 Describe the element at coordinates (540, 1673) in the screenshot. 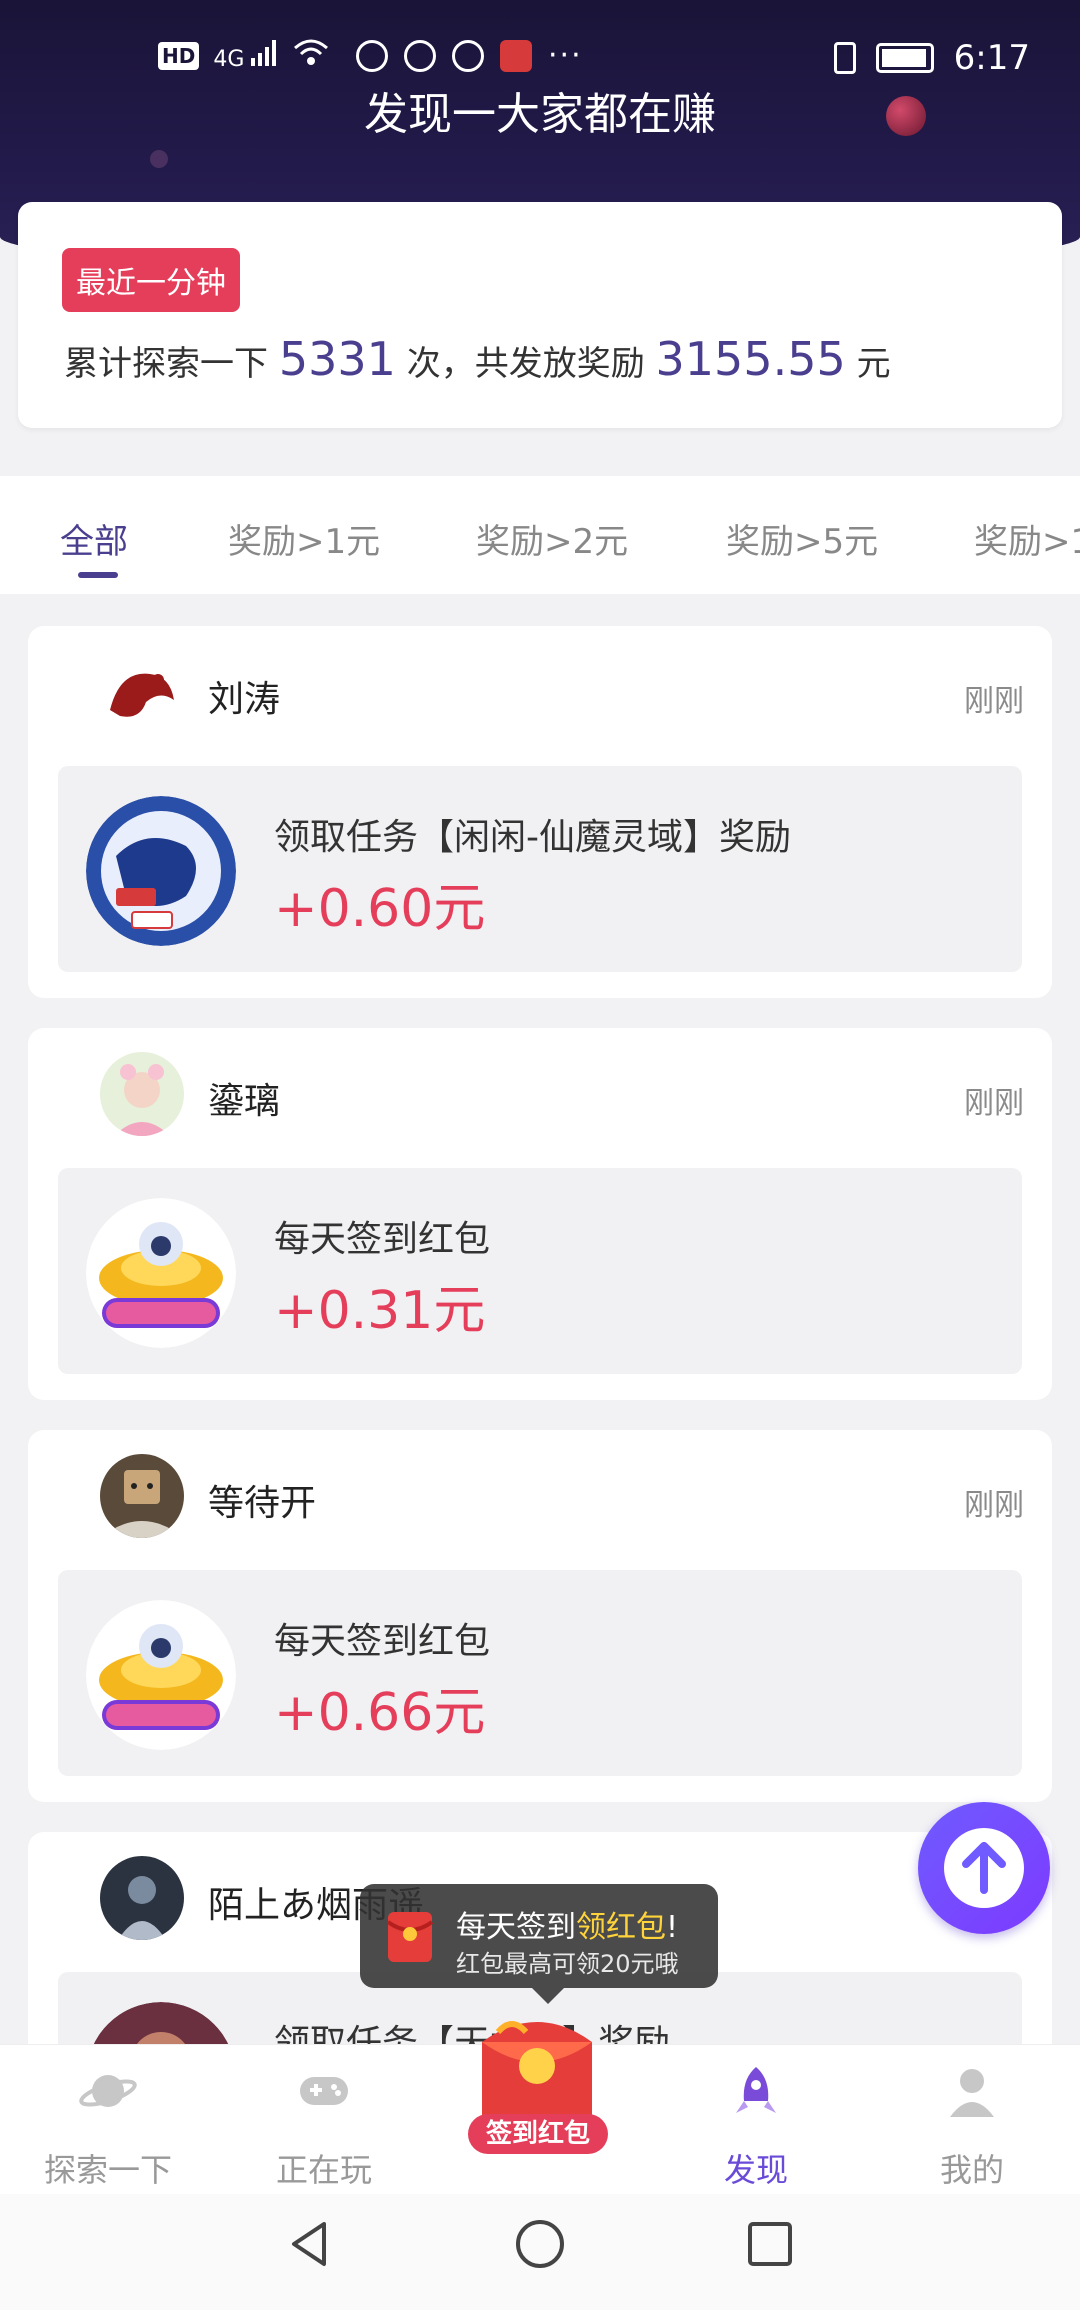

I see `task-box: 每天签到红包 +0.66元` at that location.